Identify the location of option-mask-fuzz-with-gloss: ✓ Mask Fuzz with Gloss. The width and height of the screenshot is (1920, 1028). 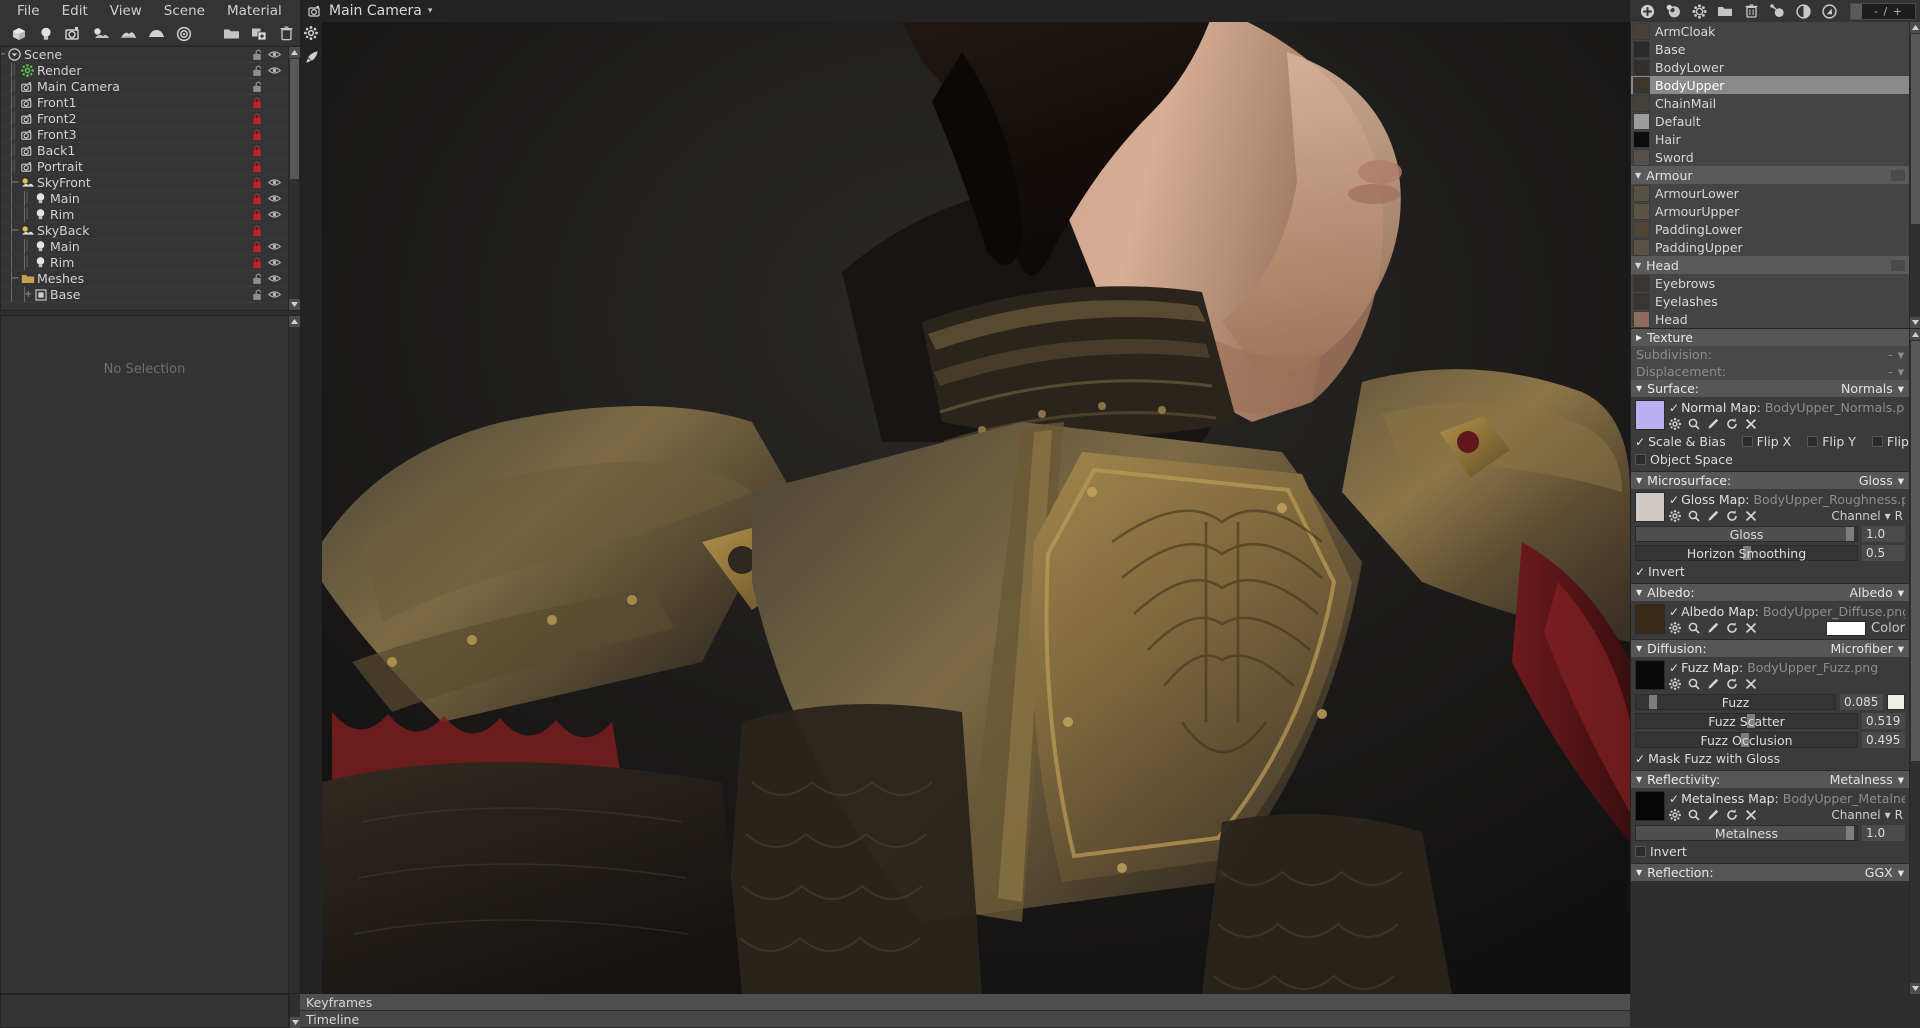
(1707, 758).